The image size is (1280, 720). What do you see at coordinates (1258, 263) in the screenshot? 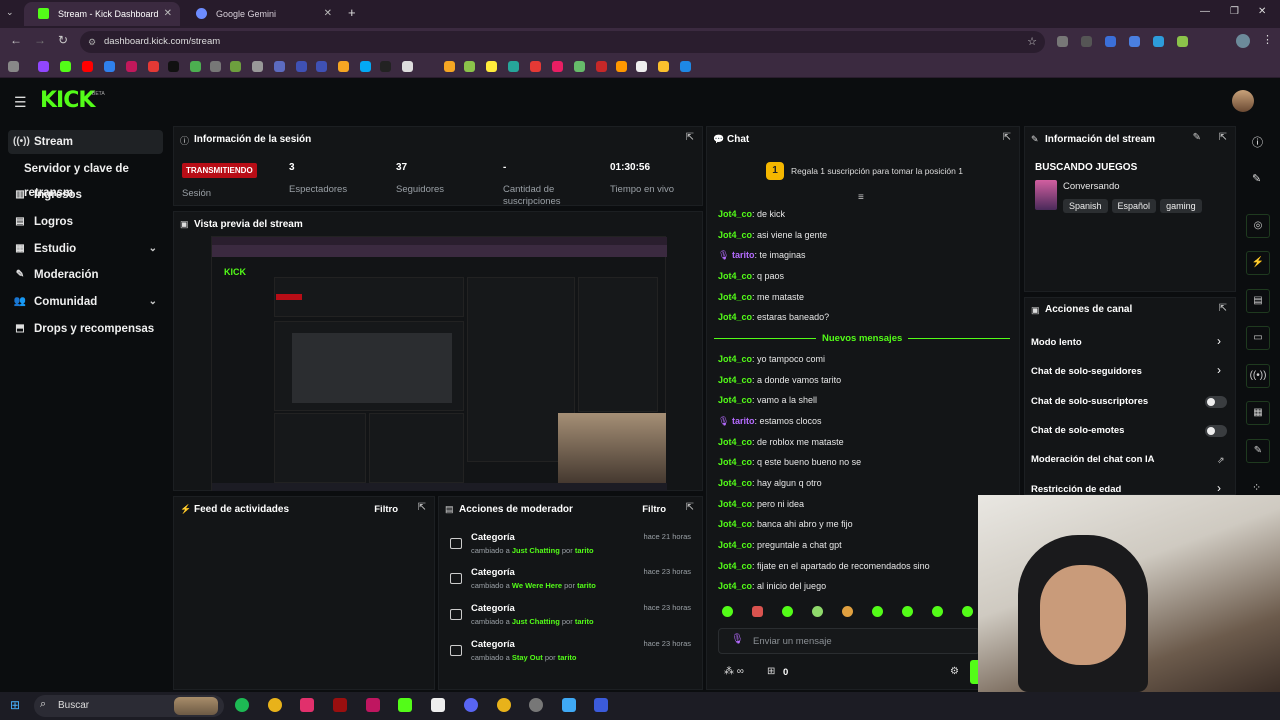
I see `rail-button-bolt-icon: ⚡` at bounding box center [1258, 263].